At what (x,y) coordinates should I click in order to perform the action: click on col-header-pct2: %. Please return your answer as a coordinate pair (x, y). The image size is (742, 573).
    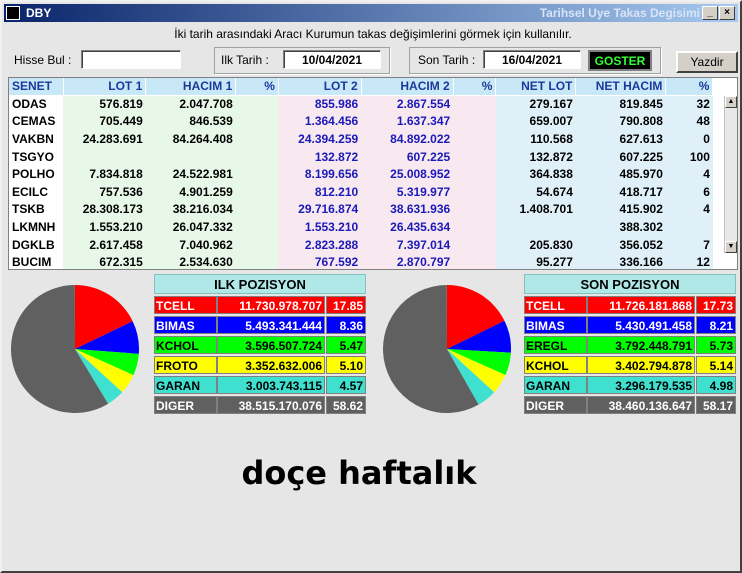
    Looking at the image, I should click on (475, 87).